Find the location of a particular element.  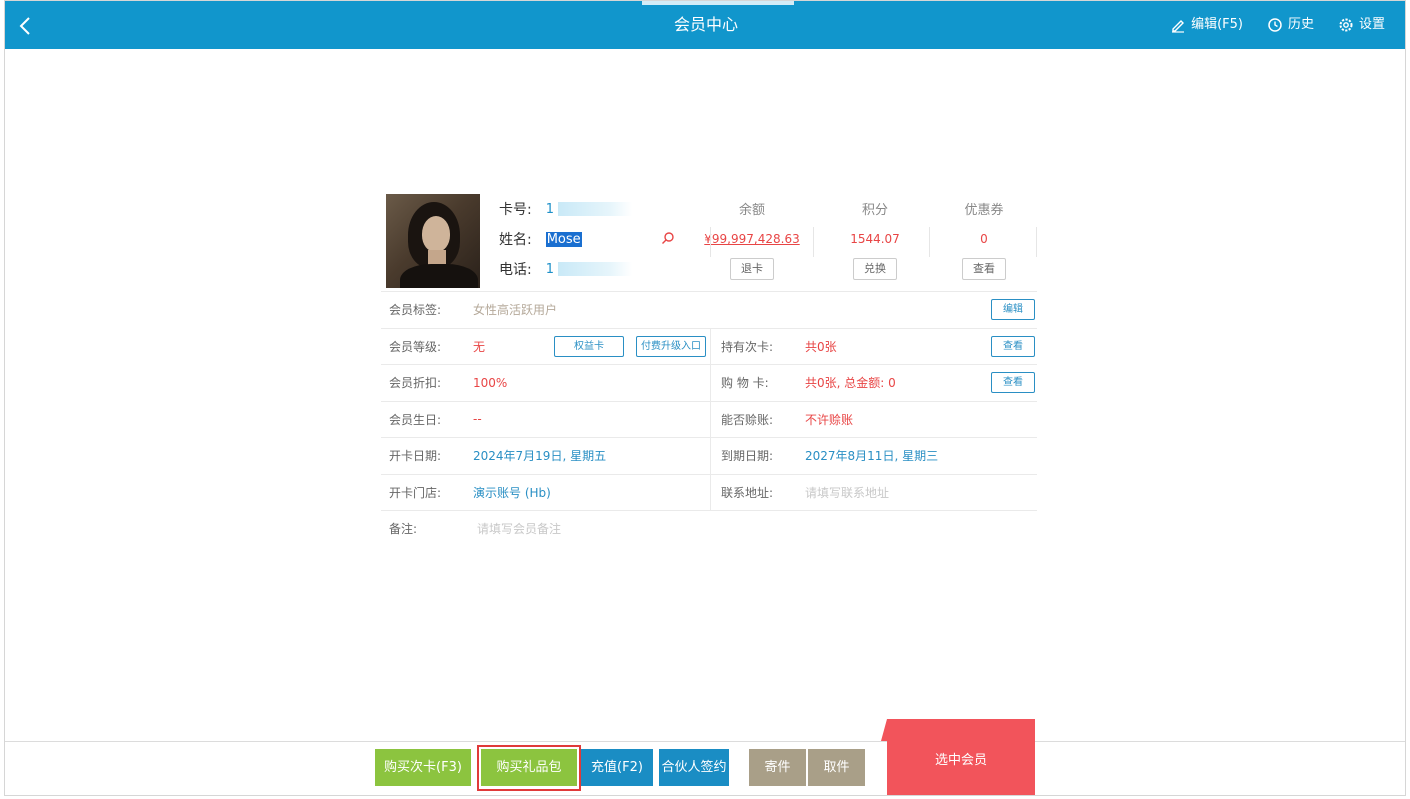

select-member-button: 选中会员 is located at coordinates (958, 757).